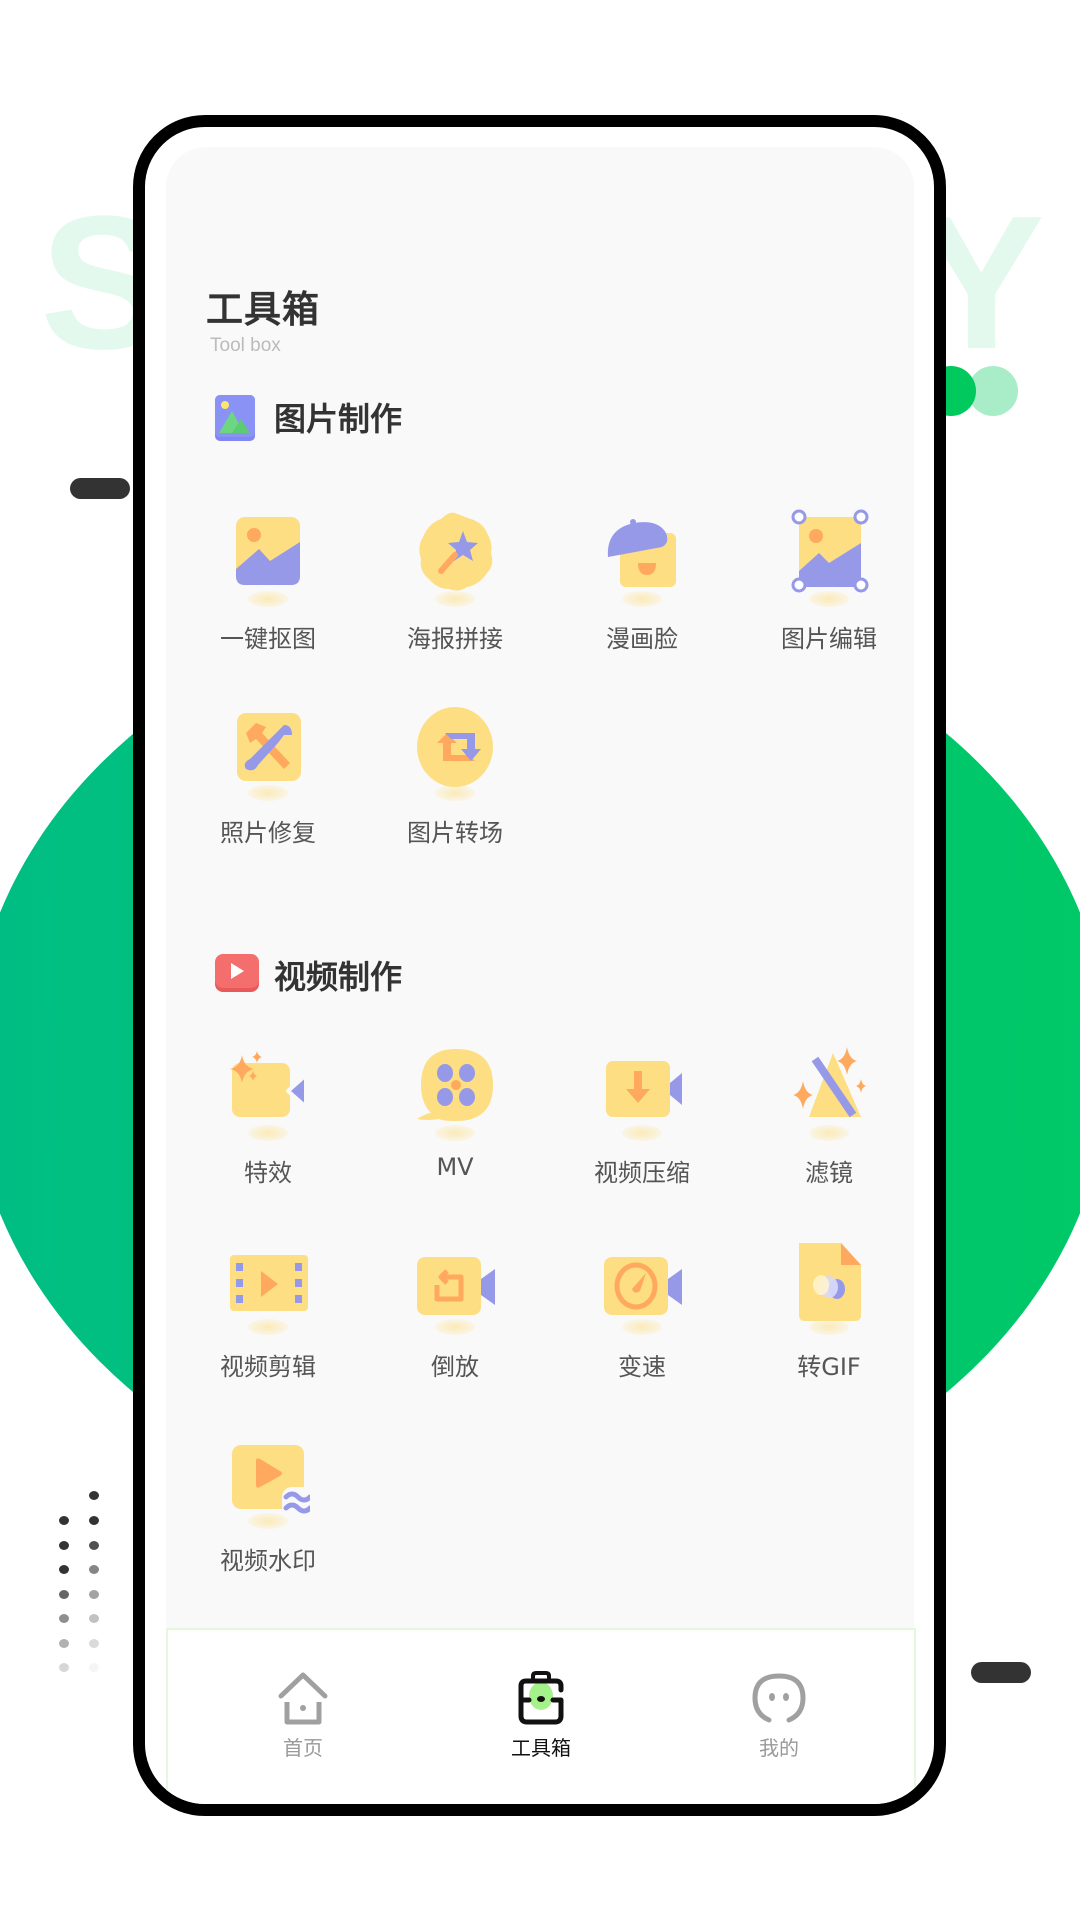  Describe the element at coordinates (268, 752) in the screenshot. I see `repair-tools-icon` at that location.